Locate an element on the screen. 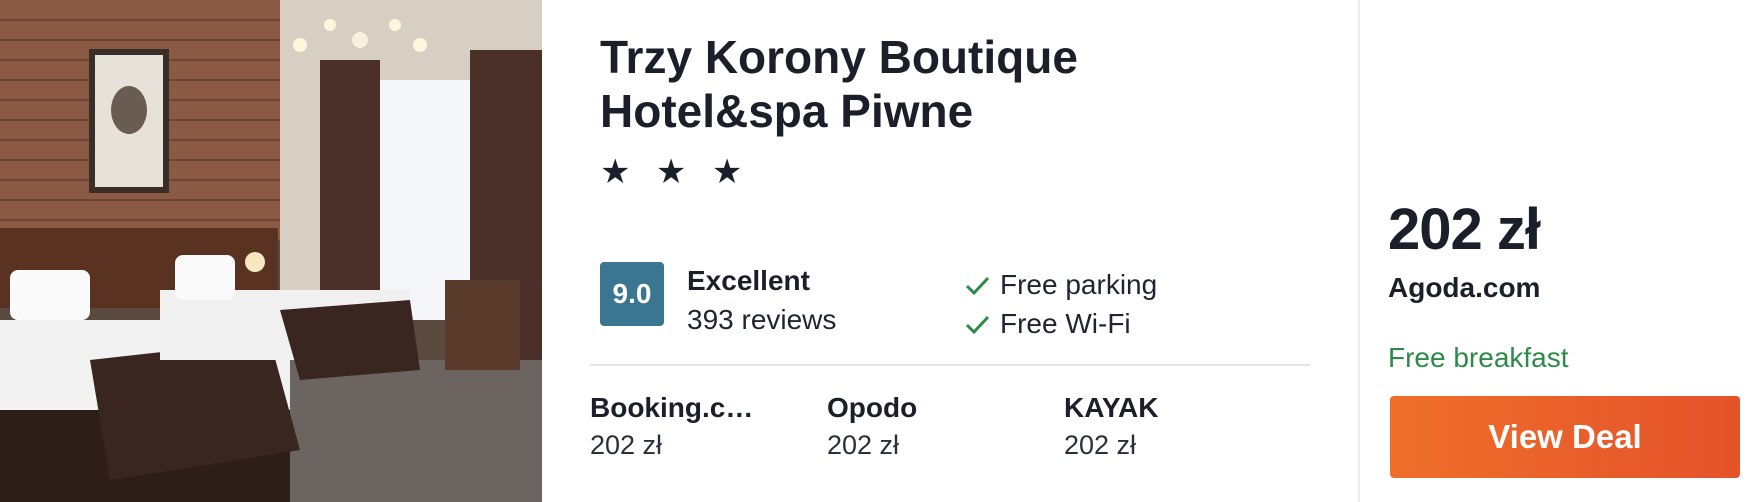 The image size is (1756, 502). amenities-list: Free parking Free Wi-Fi is located at coordinates (1059, 304).